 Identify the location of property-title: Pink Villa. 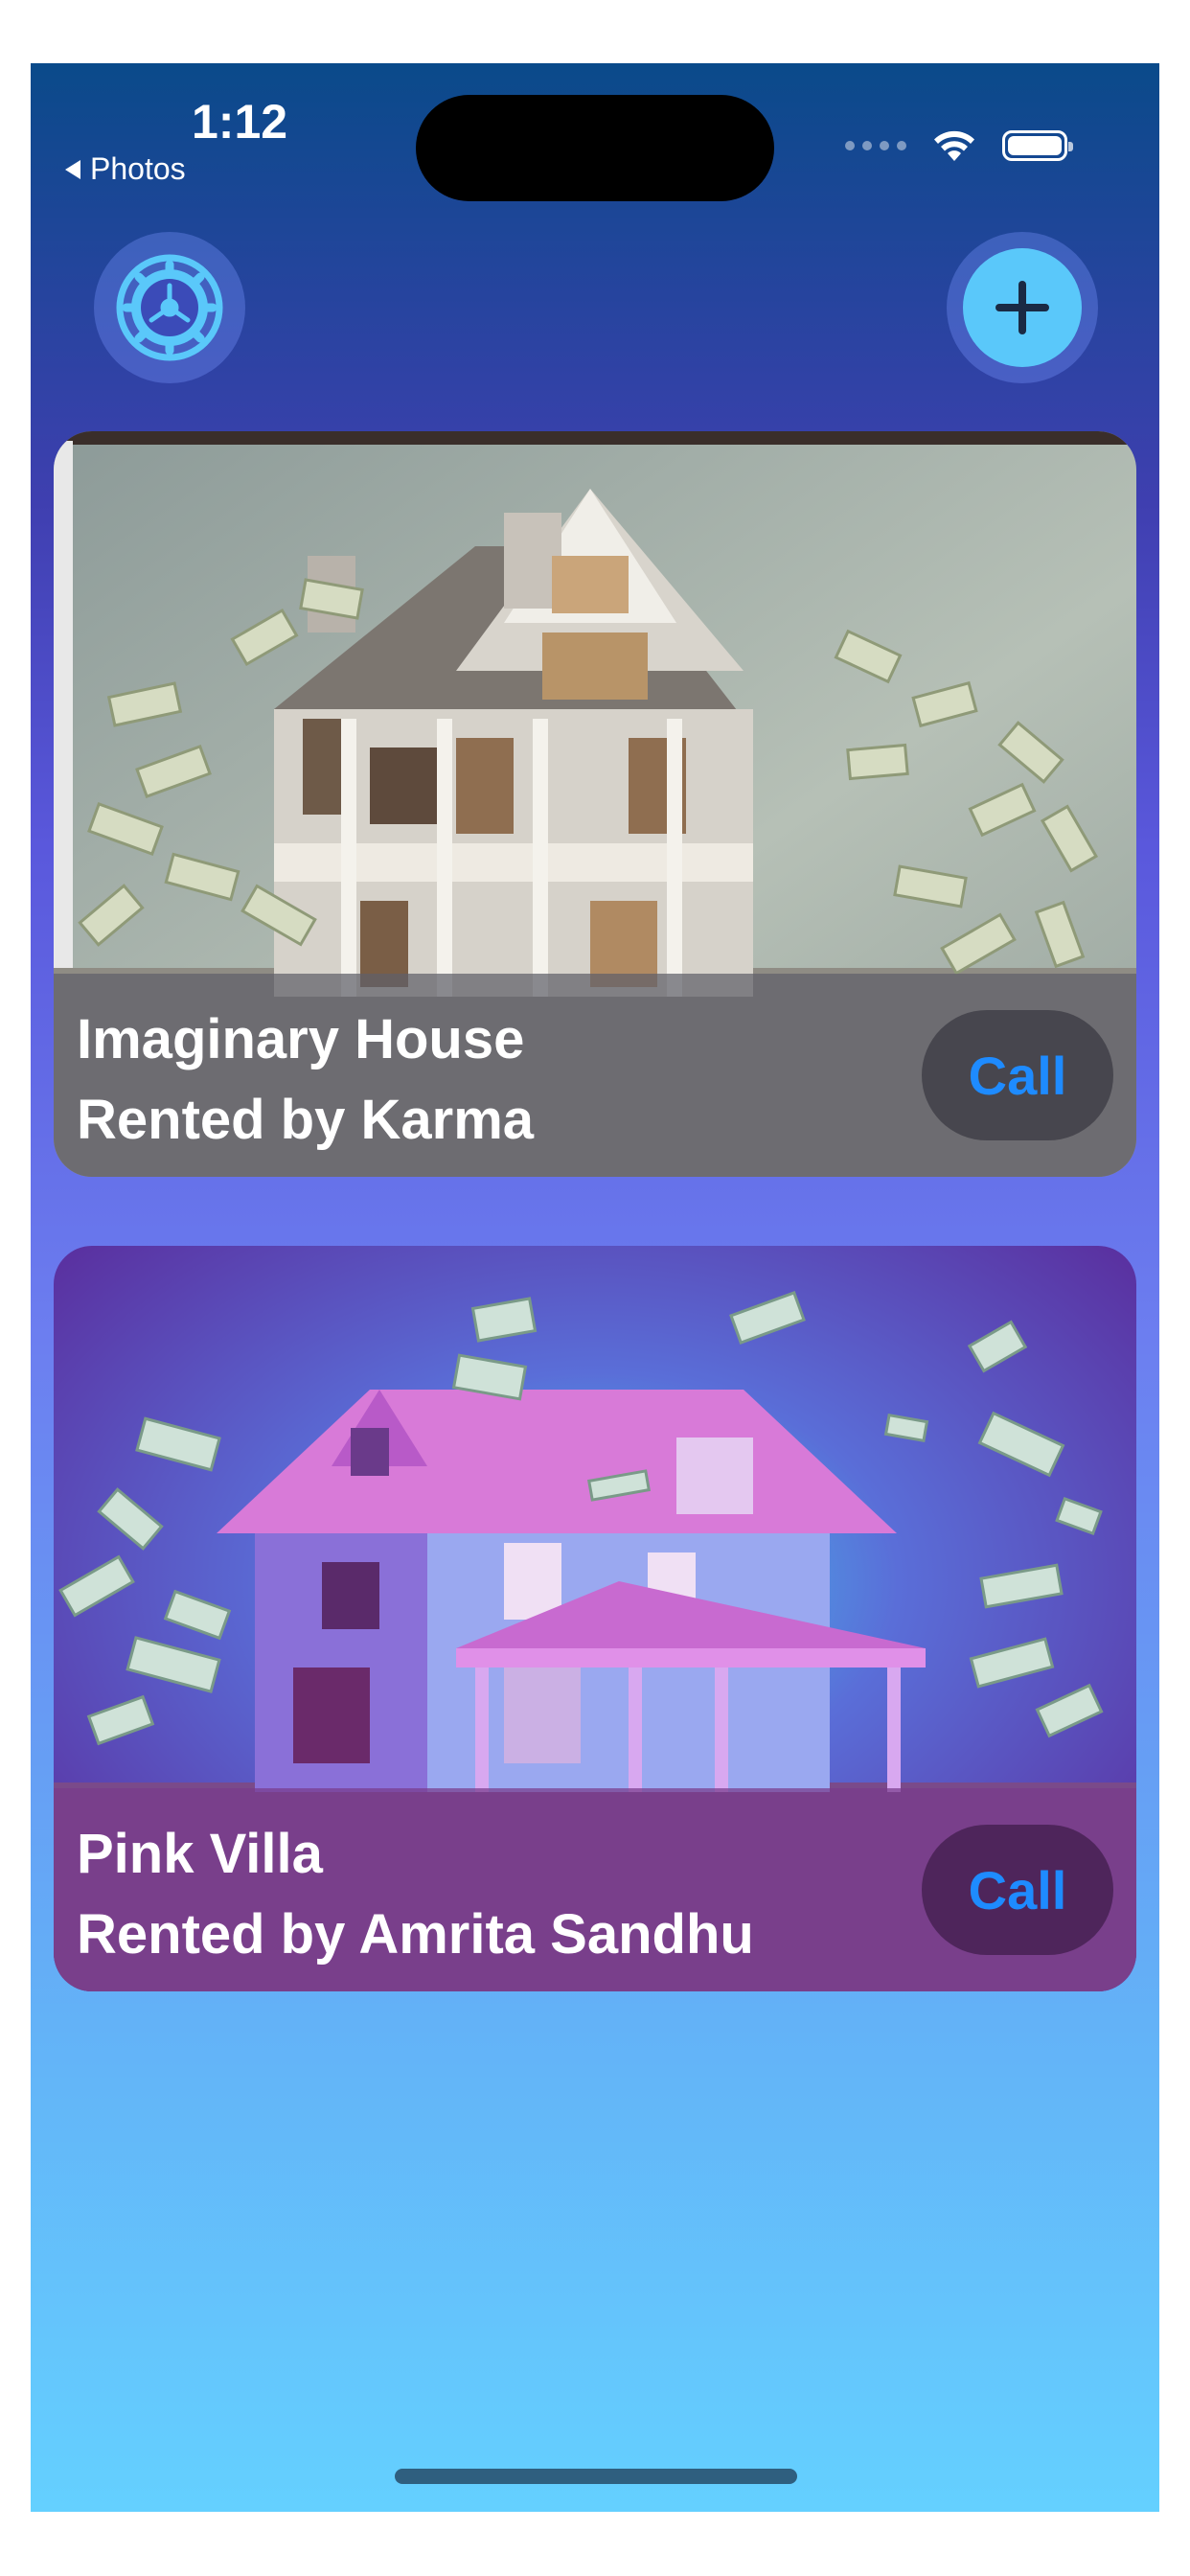
(200, 1854).